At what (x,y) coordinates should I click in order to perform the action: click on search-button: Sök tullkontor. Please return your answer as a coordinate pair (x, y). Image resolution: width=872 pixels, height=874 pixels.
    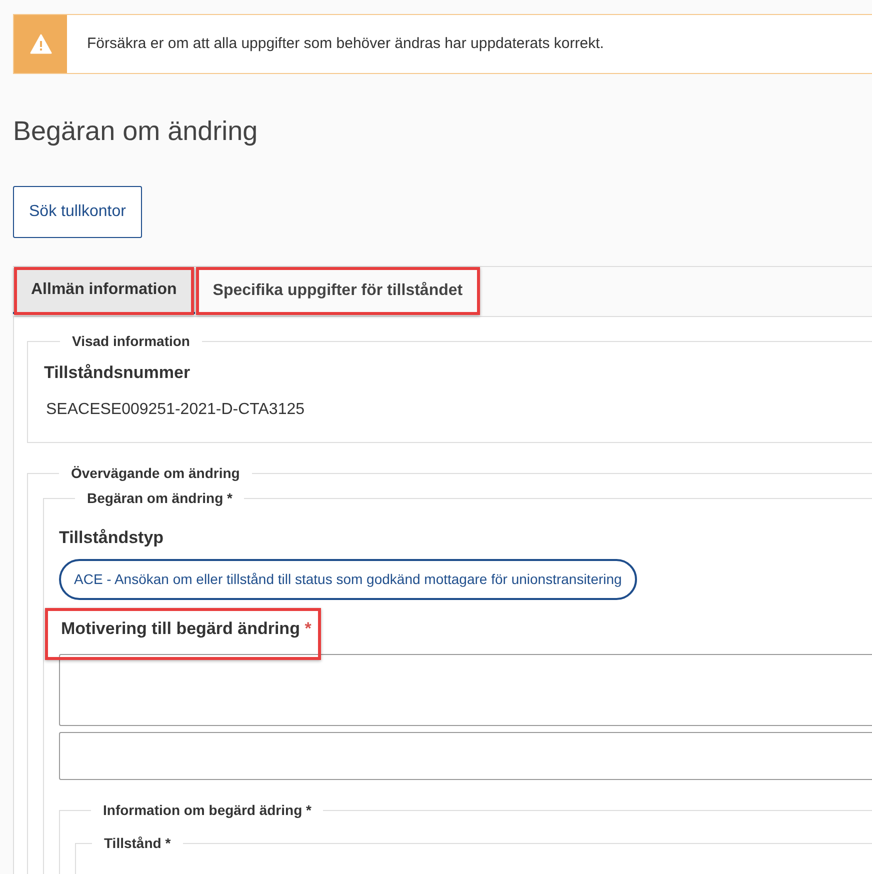
    Looking at the image, I should click on (77, 212).